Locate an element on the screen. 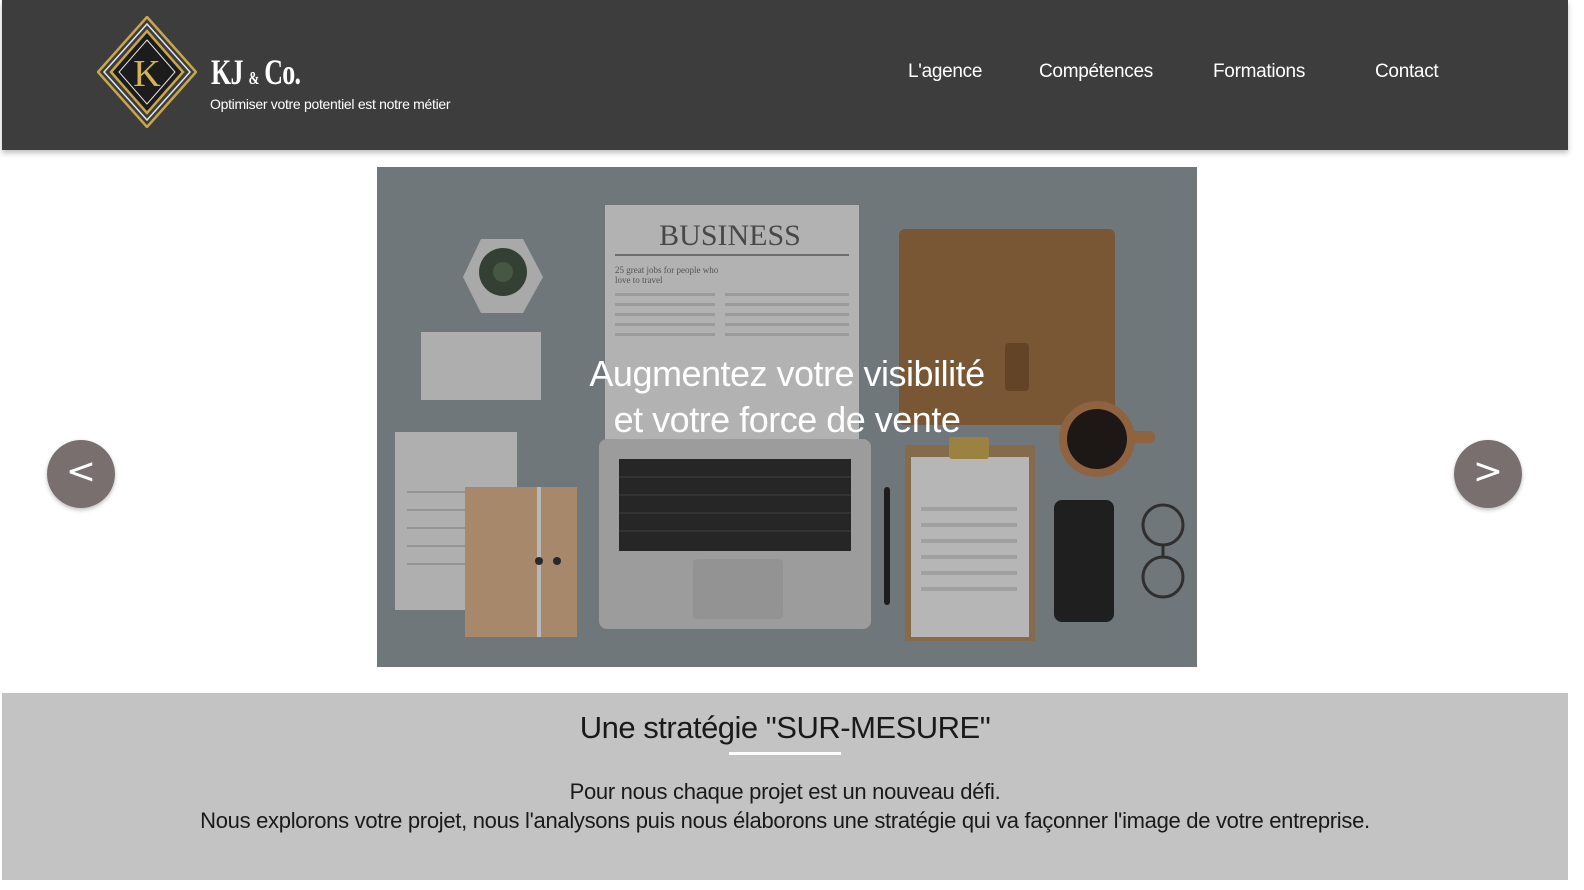 This screenshot has height=890, width=1584. title-underline is located at coordinates (785, 753).